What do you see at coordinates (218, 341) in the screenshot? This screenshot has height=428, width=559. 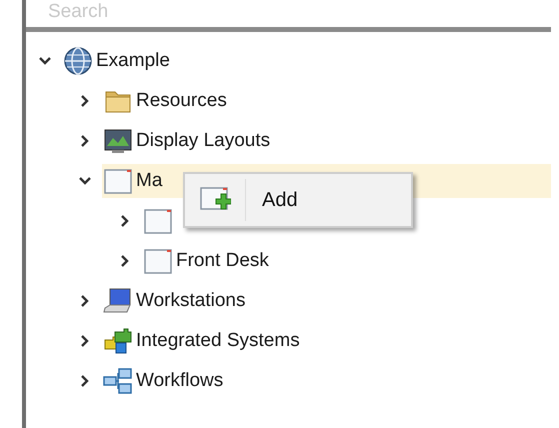 I see `tree-item-label: Integrated Systems` at bounding box center [218, 341].